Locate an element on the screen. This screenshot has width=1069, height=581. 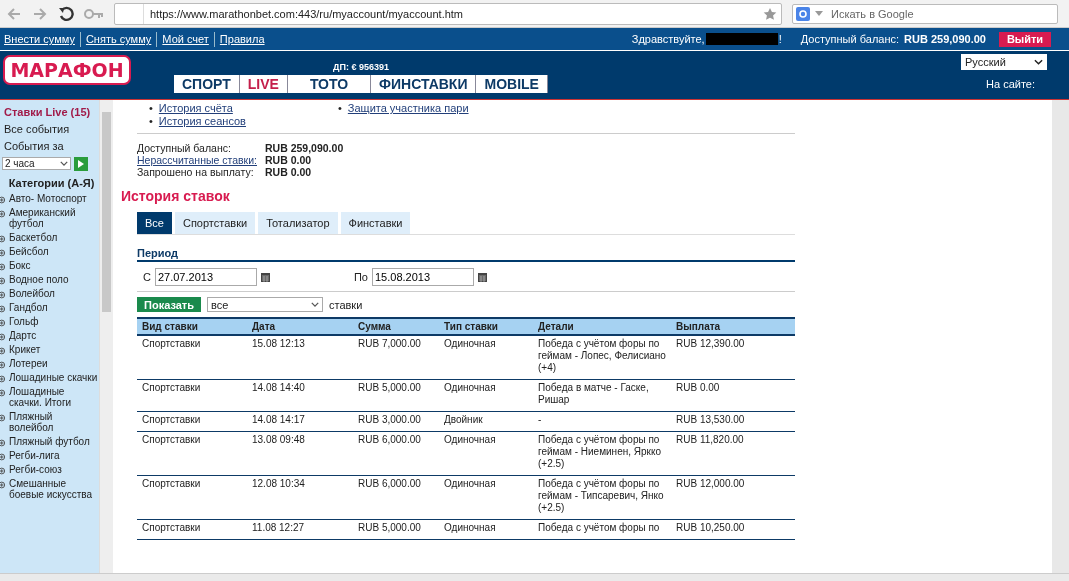
logo: МАРАФОН is located at coordinates (67, 70).